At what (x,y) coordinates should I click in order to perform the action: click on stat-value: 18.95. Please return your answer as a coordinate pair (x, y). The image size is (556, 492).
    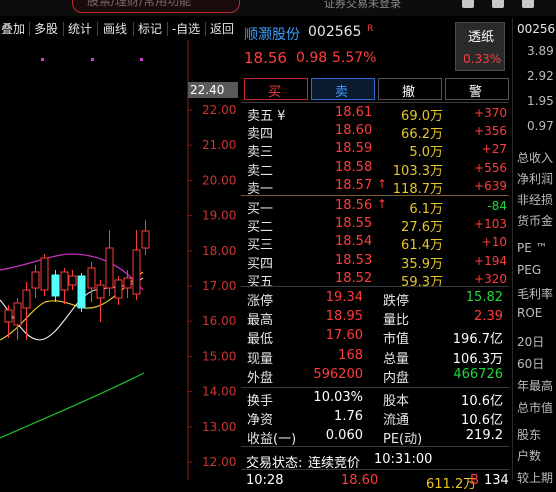
    Looking at the image, I should click on (344, 317).